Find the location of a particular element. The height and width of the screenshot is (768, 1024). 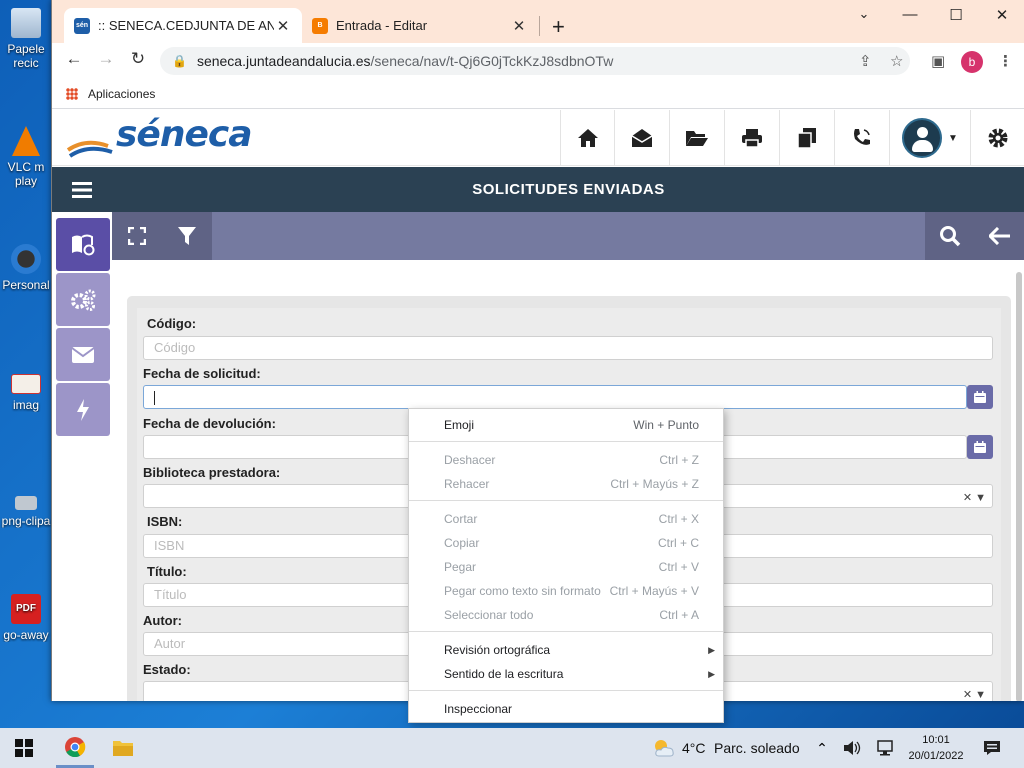

desktop-icon-vlc: VLC m play is located at coordinates (26, 157).